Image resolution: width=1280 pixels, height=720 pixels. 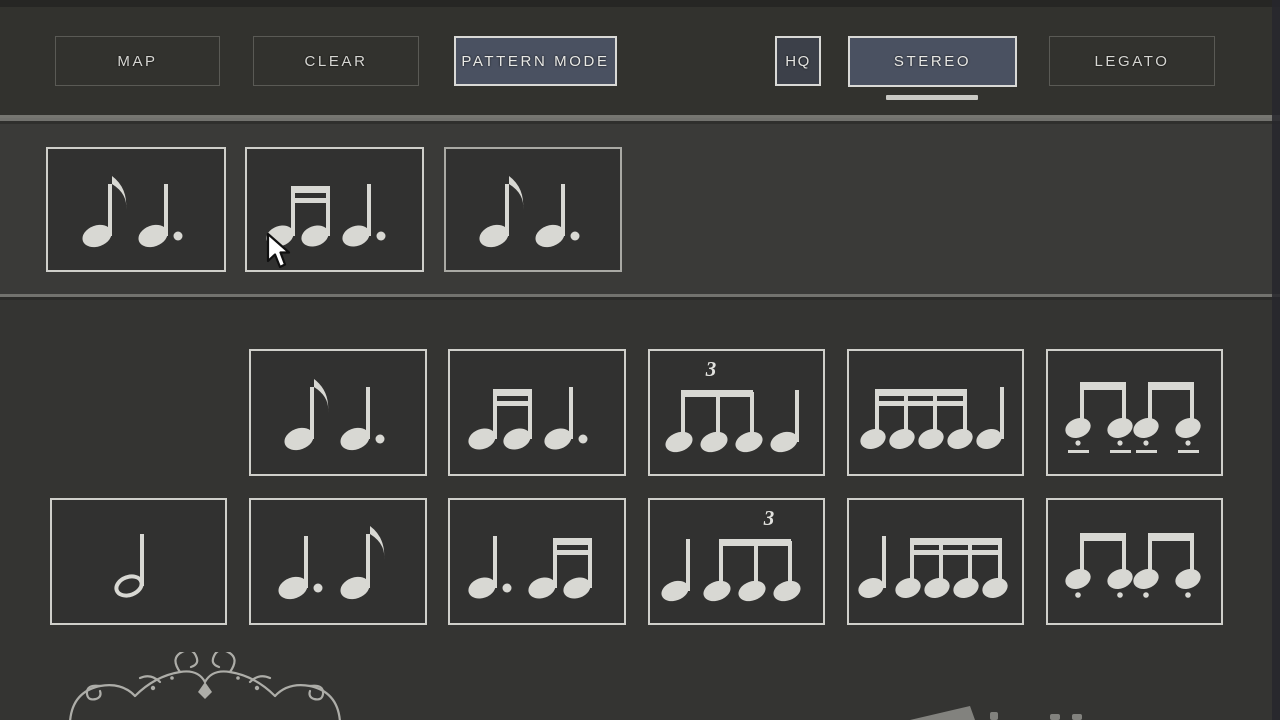 What do you see at coordinates (1132, 565) in the screenshot?
I see `staccato-eighths-icon` at bounding box center [1132, 565].